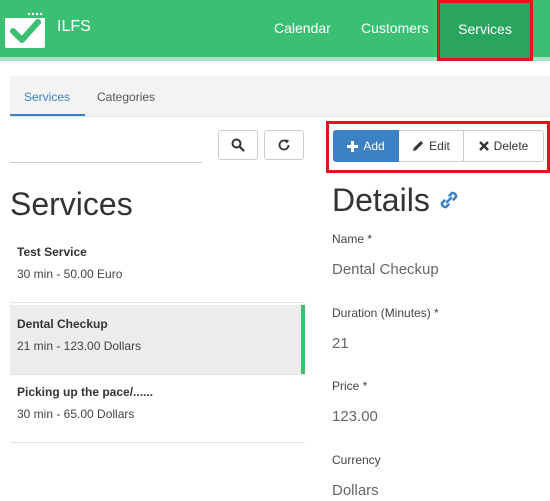 This screenshot has width=550, height=501. I want to click on service-name: Dental Checkup, so click(62, 324).